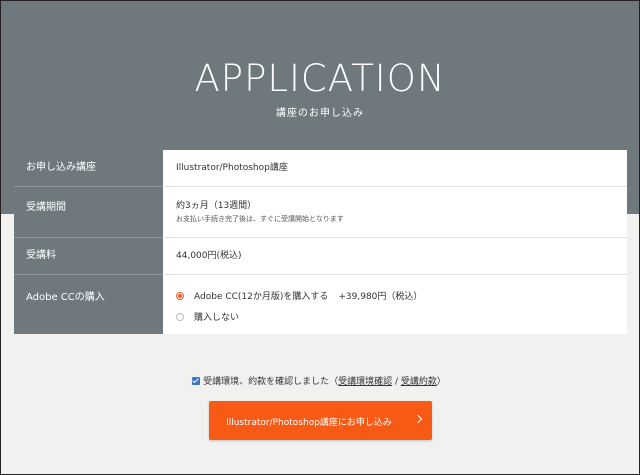 The height and width of the screenshot is (475, 640). I want to click on row-fee: 受講料 44,000円(税込), so click(320, 256).